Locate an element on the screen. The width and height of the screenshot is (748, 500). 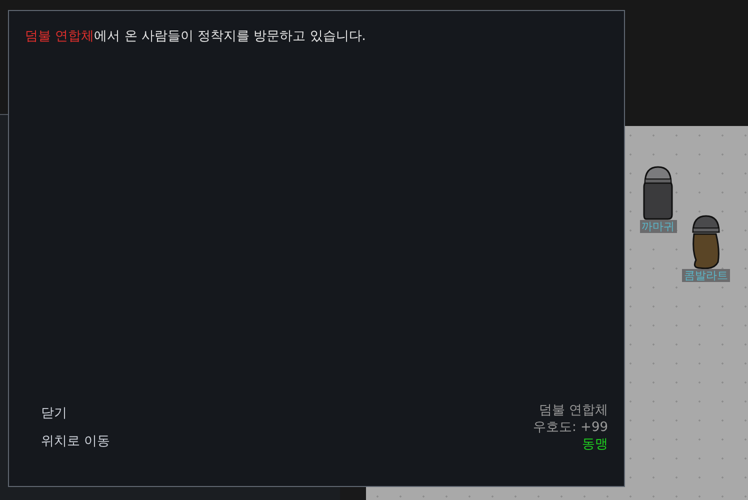
dialog-option: 닫기 is located at coordinates (75, 413).